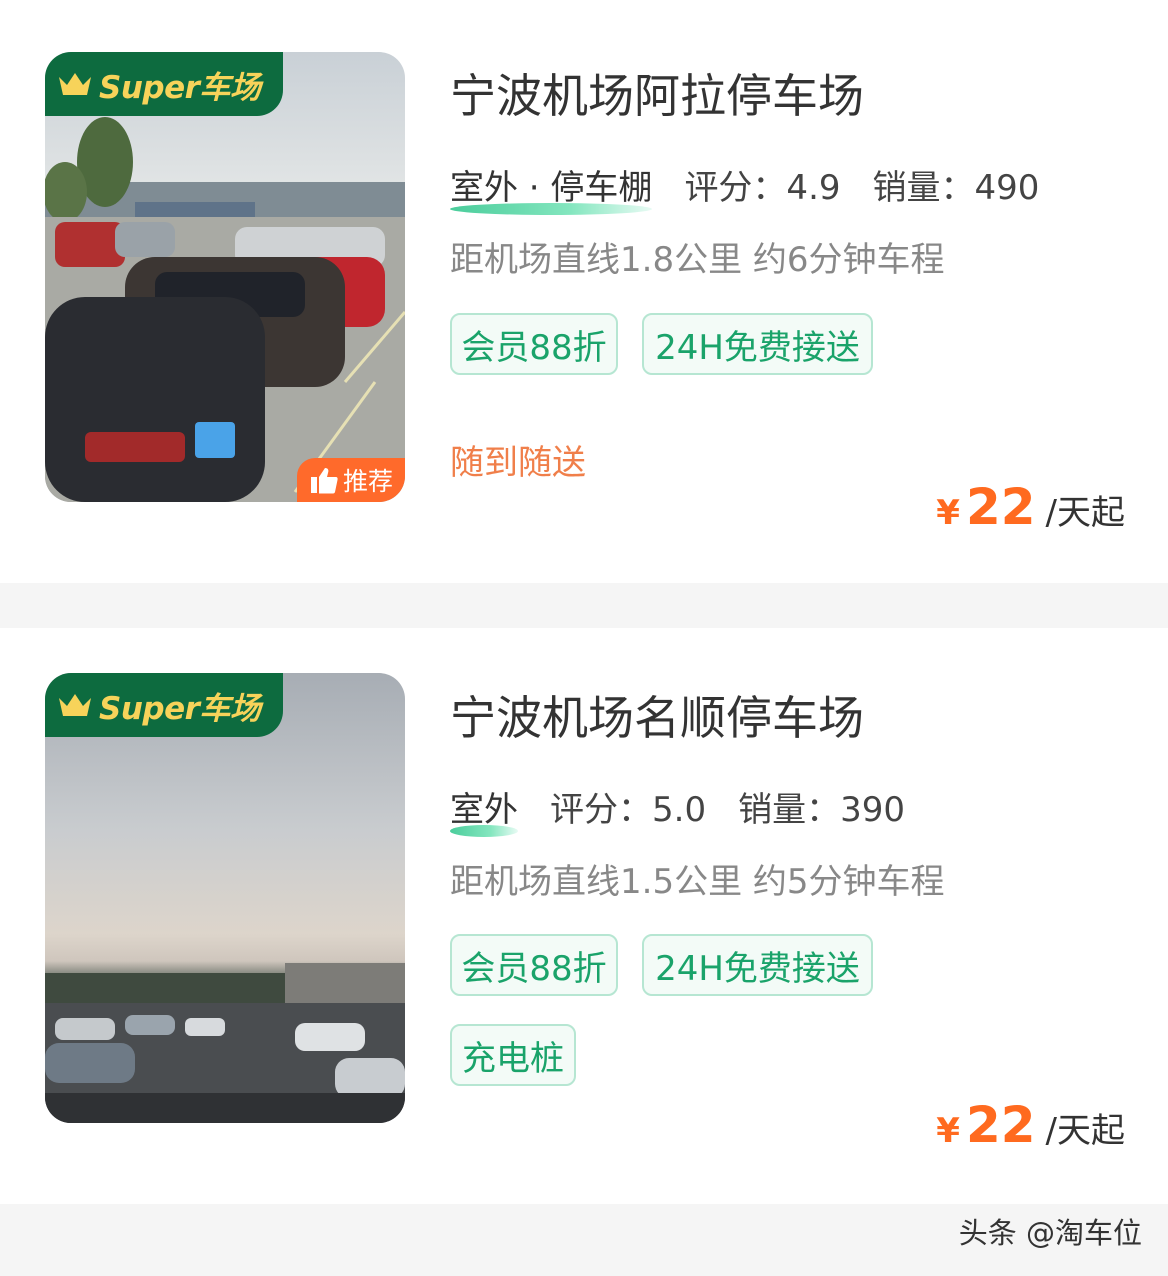 The image size is (1168, 1276). Describe the element at coordinates (513, 1055) in the screenshot. I see `tag-charging-station: 充电桩` at that location.